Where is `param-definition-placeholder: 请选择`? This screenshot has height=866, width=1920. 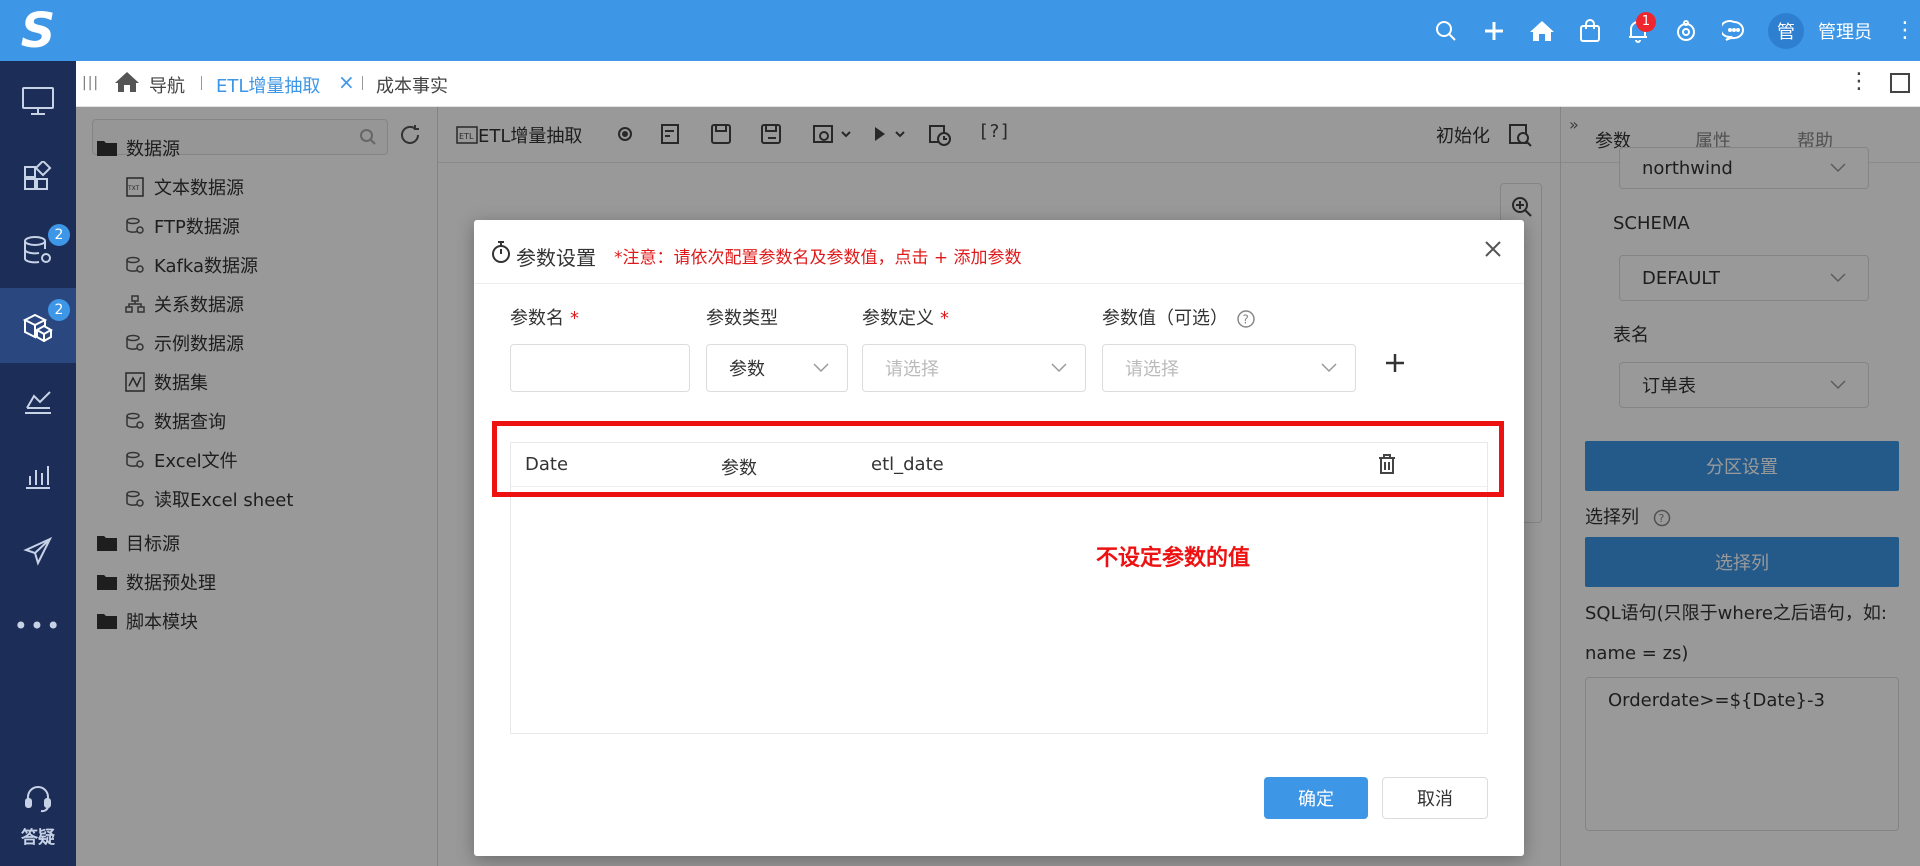 param-definition-placeholder: 请选择 is located at coordinates (912, 369).